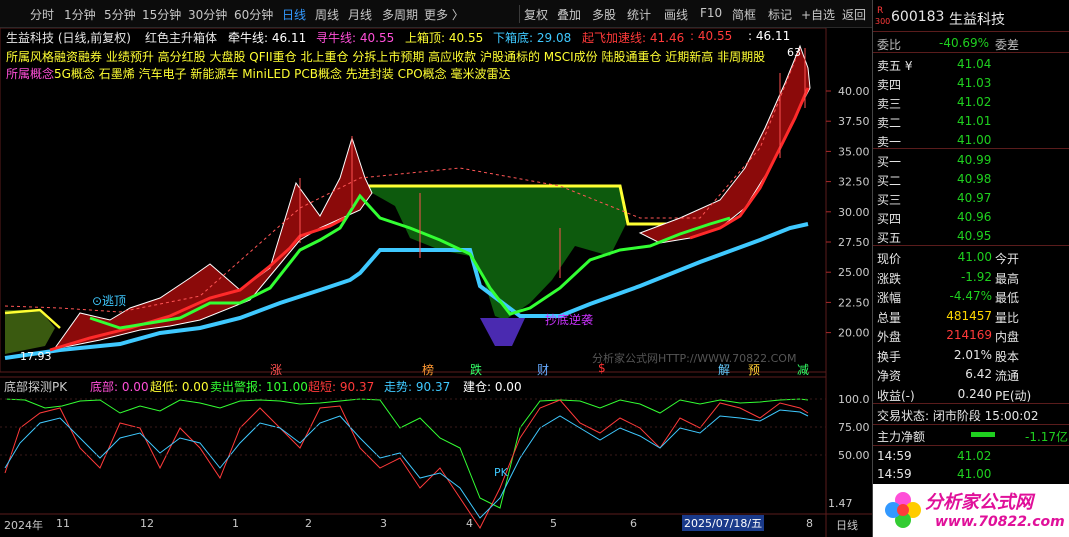 The height and width of the screenshot is (537, 1069). What do you see at coordinates (918, 17) in the screenshot?
I see `stock-code: 600183` at bounding box center [918, 17].